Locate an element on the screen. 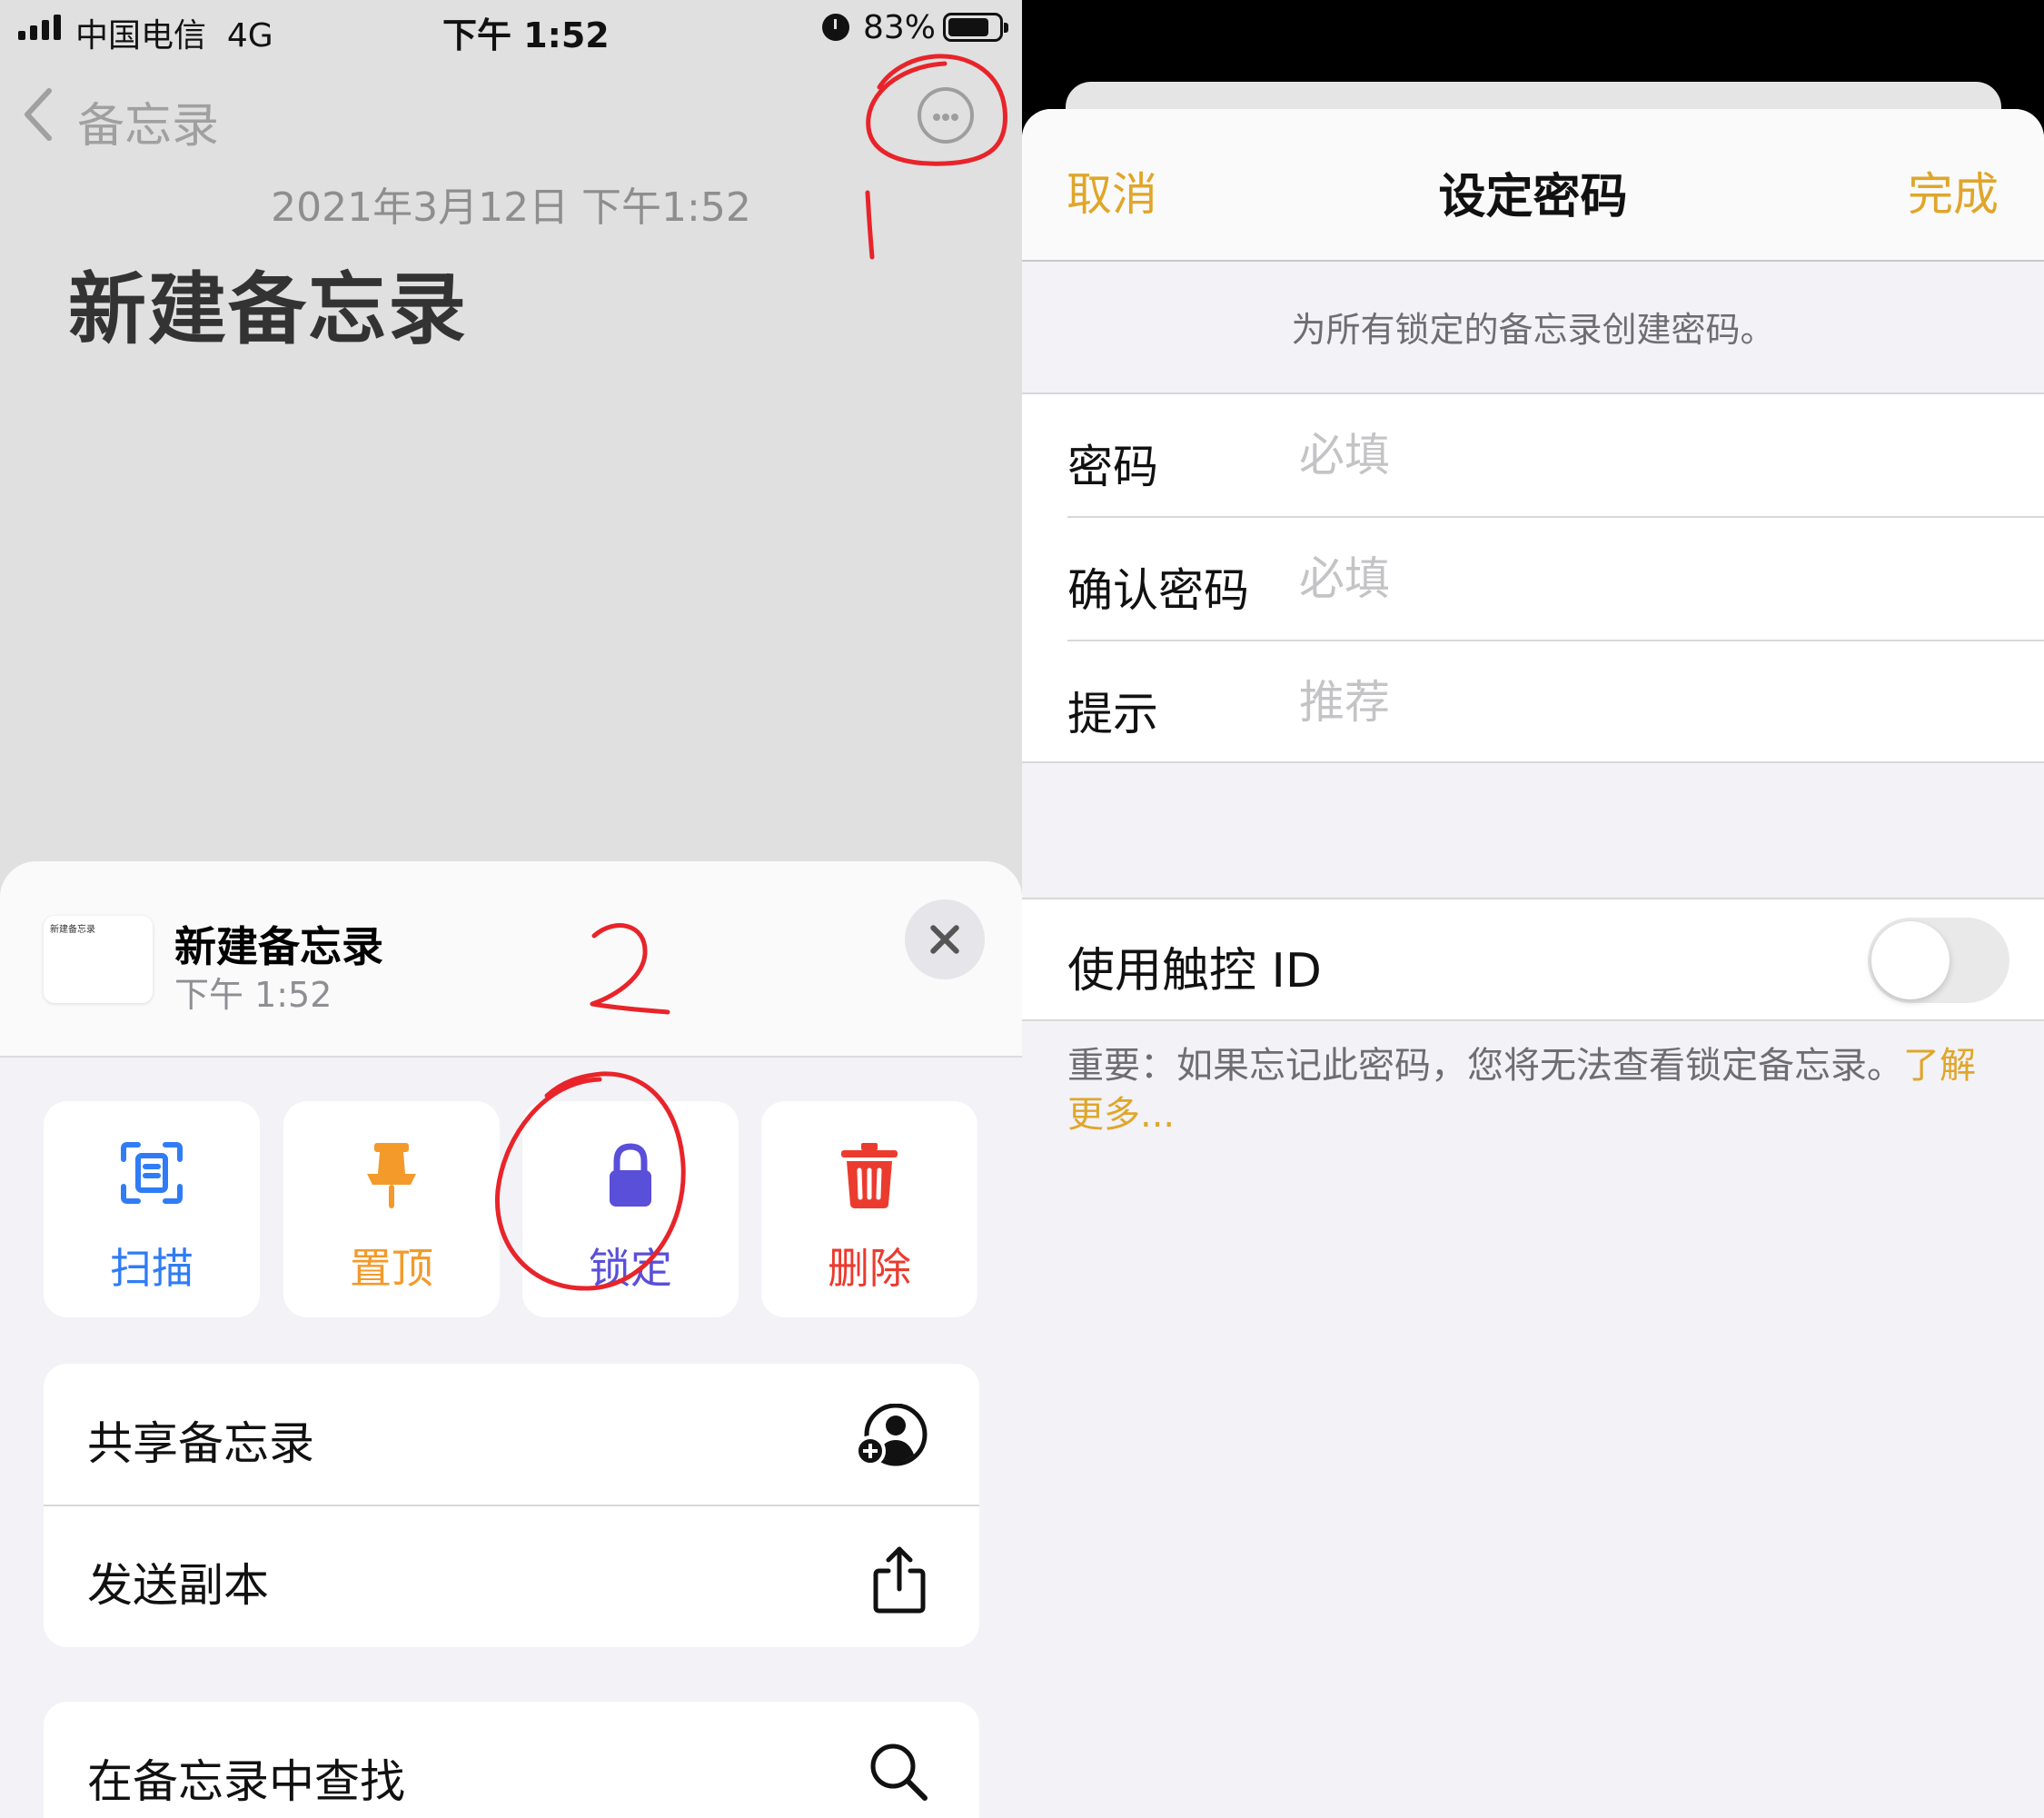  cellular-signal-icon is located at coordinates (39, 26).